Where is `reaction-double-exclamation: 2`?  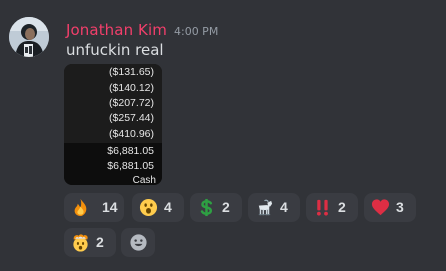
reaction-double-exclamation: 2 is located at coordinates (332, 207).